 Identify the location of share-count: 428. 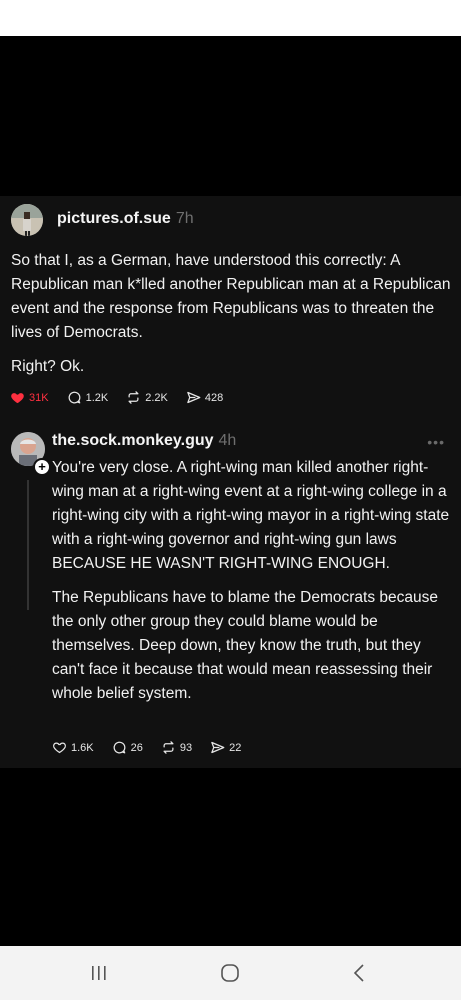
(214, 397).